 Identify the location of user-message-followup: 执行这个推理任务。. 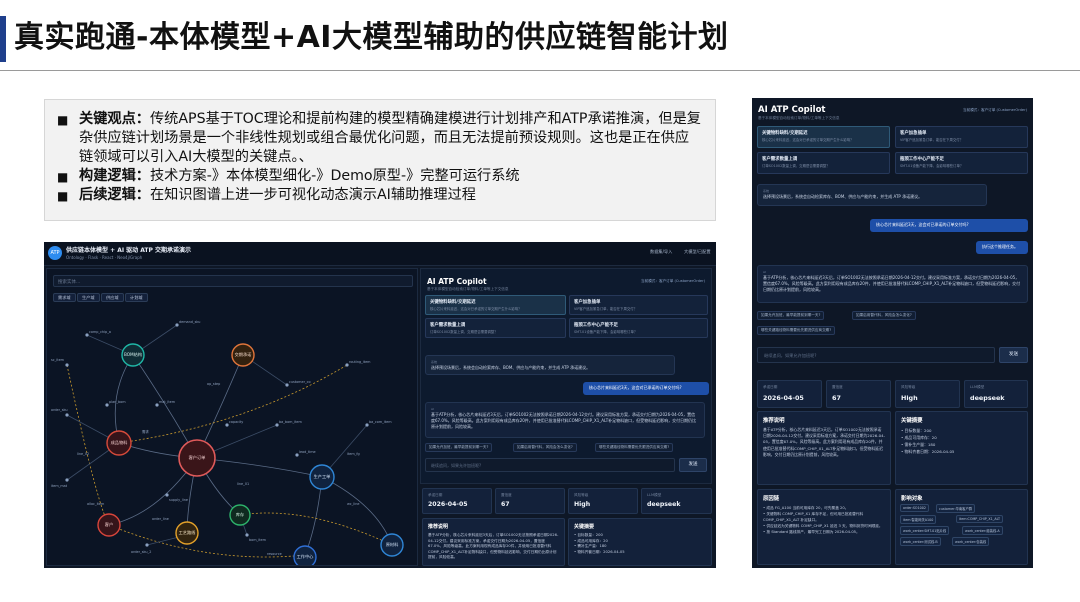
(1002, 247).